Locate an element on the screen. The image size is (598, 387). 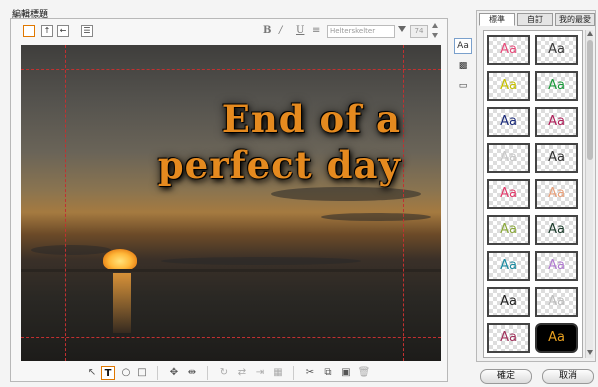
flip-icon: ⇄ is located at coordinates (242, 373).